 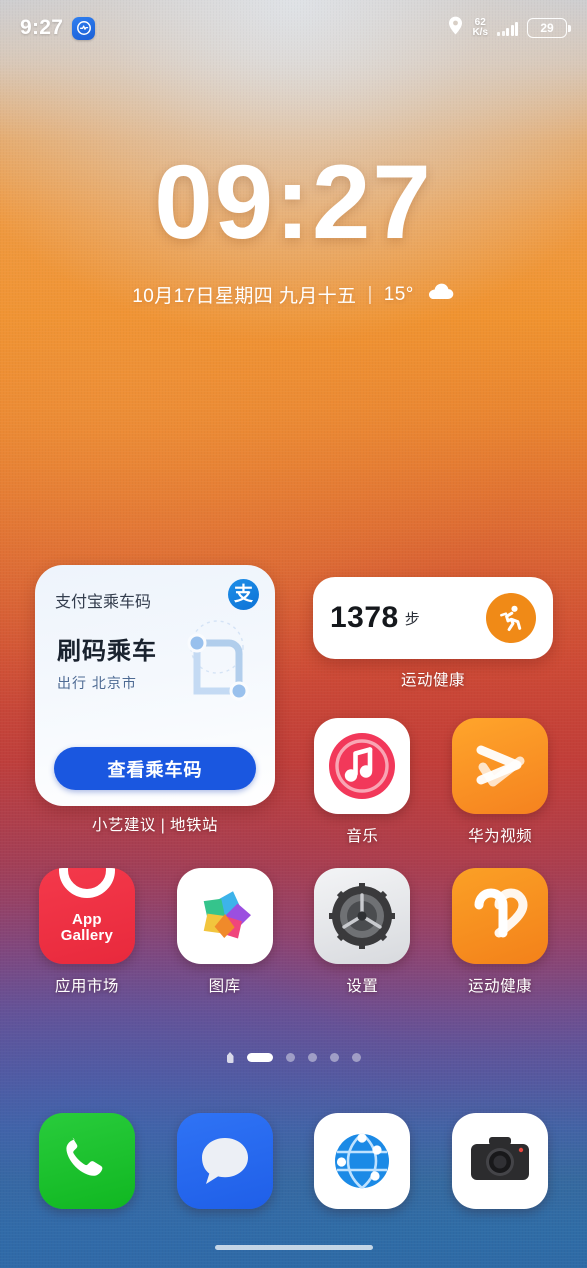 I want to click on appgallery-bag-handle, so click(x=86, y=883).